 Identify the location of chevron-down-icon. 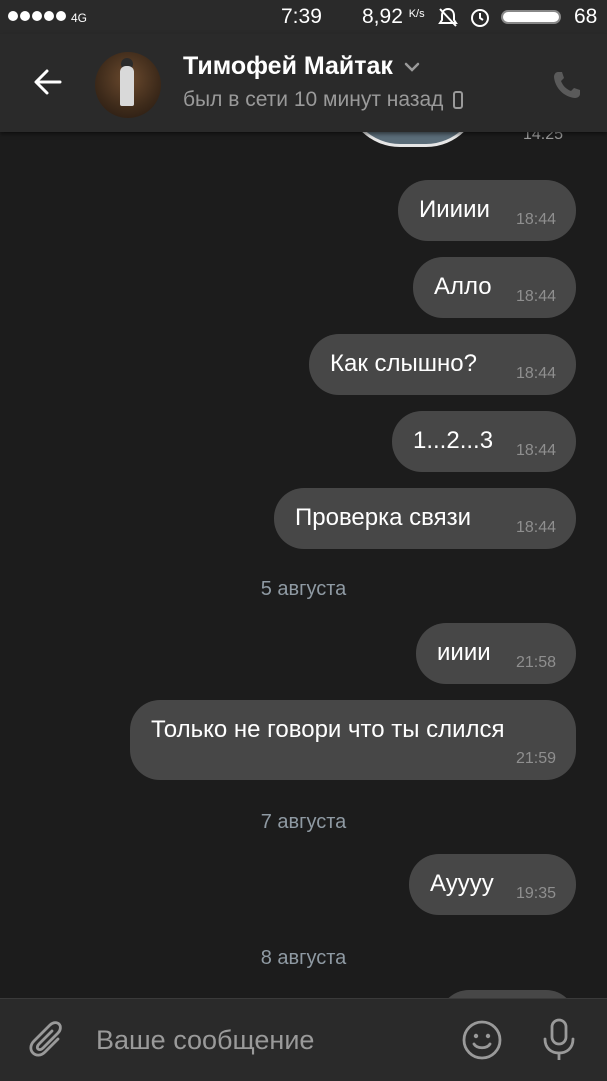
(412, 67).